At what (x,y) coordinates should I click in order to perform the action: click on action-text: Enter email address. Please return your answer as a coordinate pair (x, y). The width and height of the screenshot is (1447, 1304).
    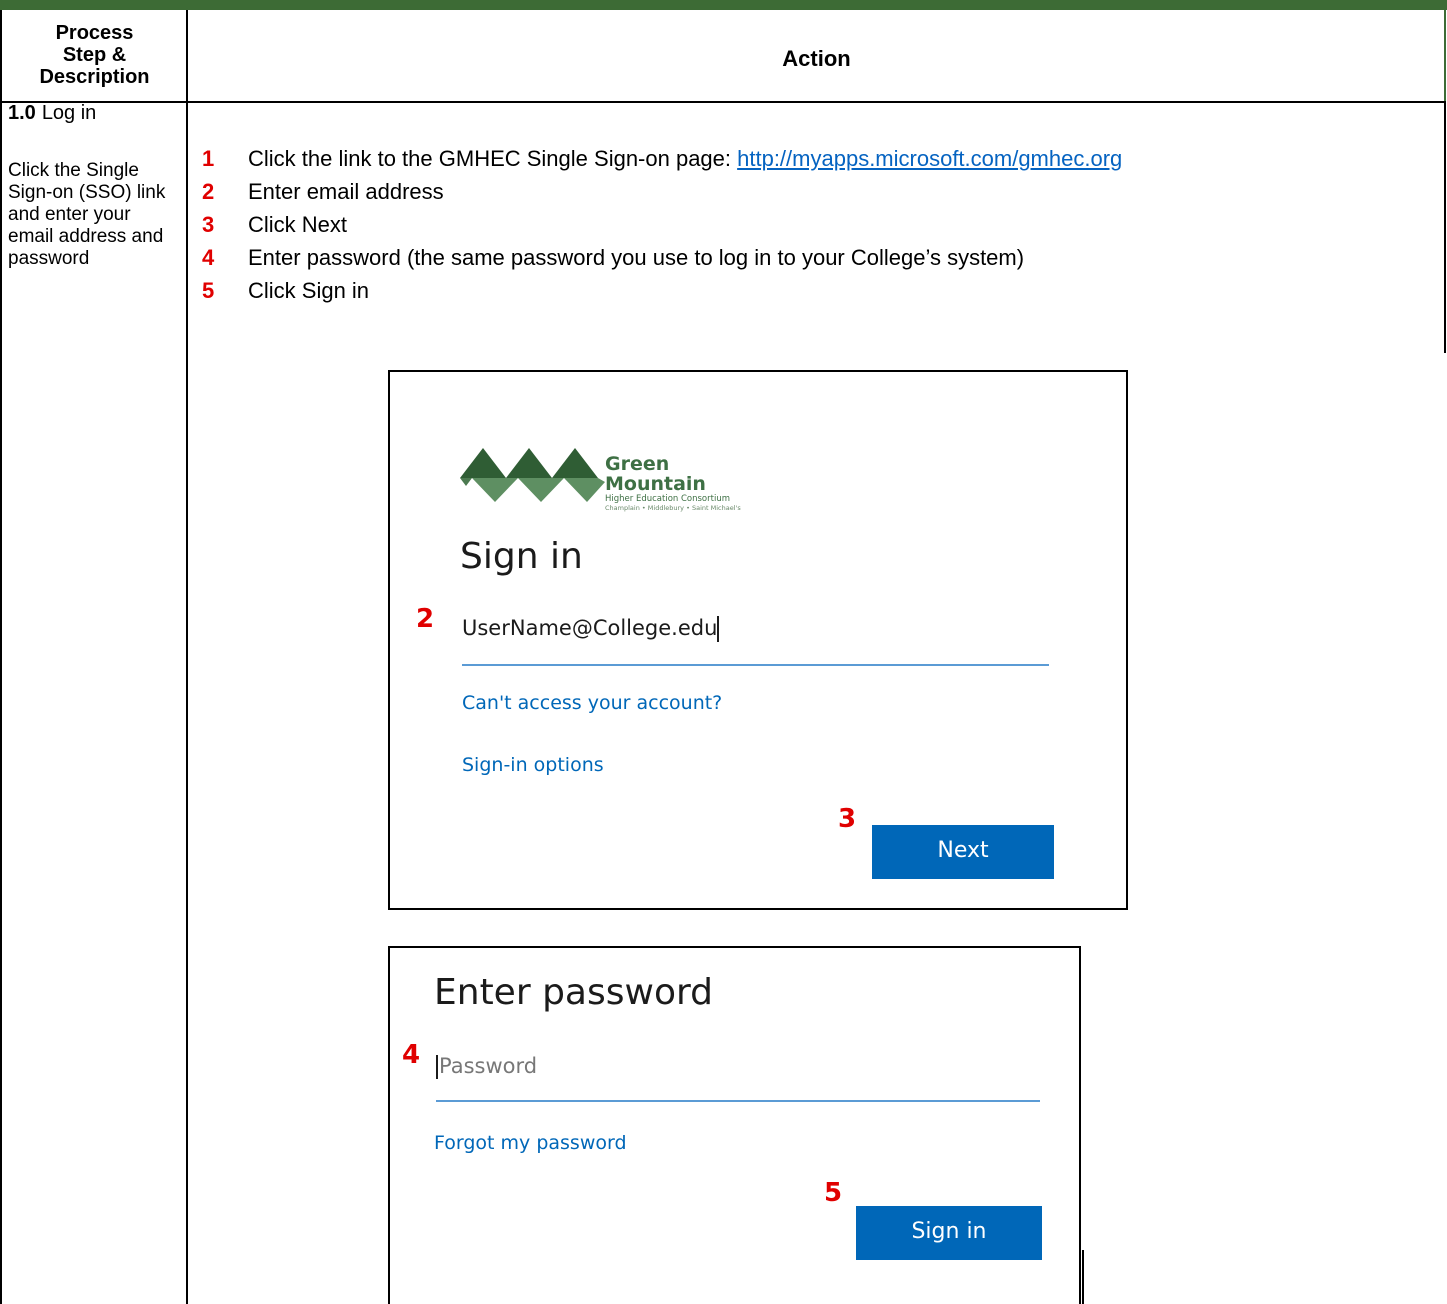
    Looking at the image, I should click on (346, 191).